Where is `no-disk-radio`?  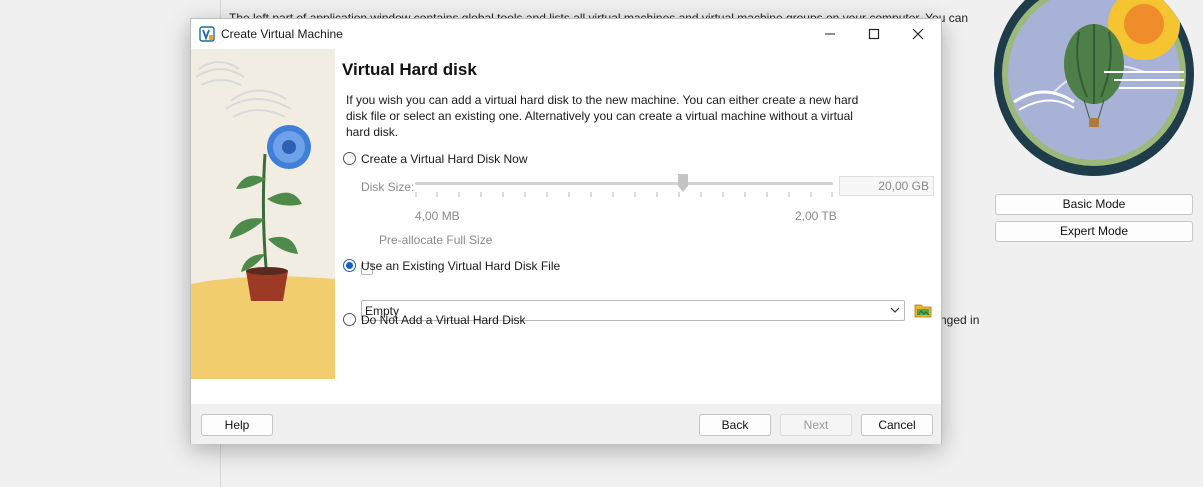 no-disk-radio is located at coordinates (349, 319).